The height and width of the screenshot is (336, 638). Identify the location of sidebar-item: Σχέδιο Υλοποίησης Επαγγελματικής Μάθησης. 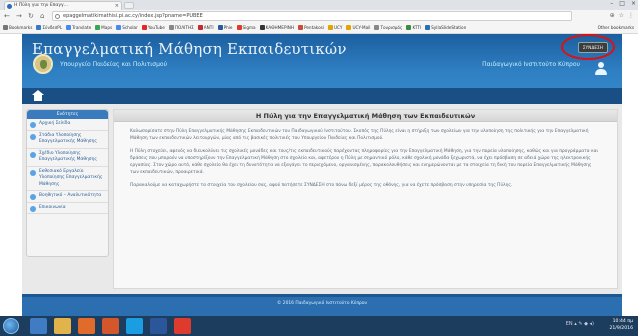
(67, 158).